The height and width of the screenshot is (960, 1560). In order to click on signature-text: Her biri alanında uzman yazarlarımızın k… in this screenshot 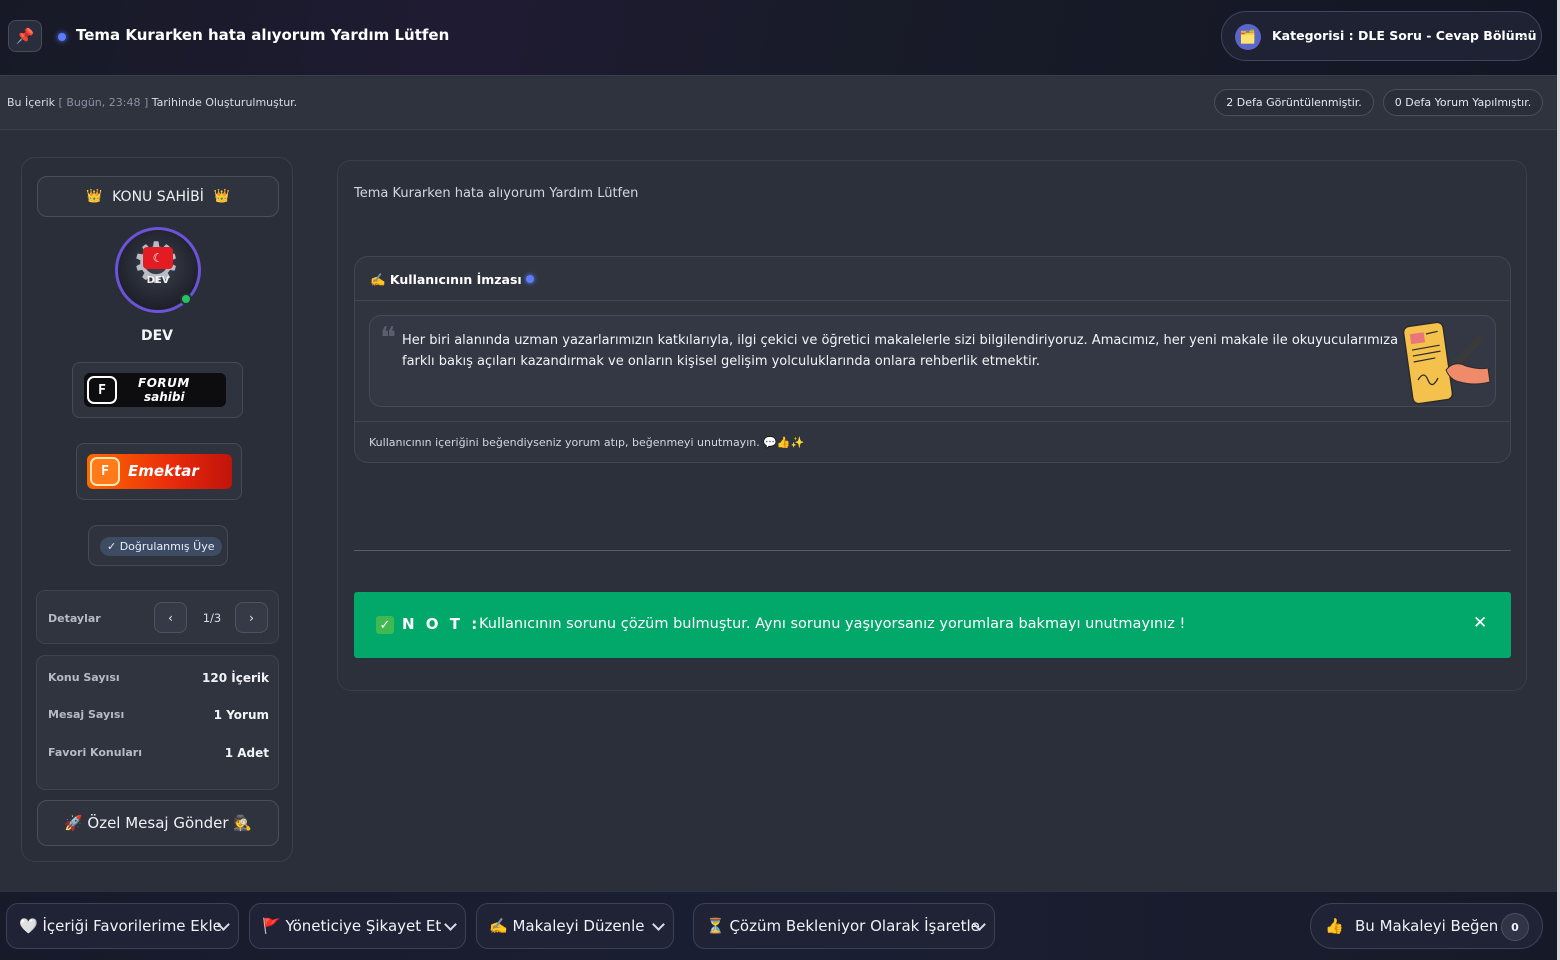, I will do `click(900, 351)`.